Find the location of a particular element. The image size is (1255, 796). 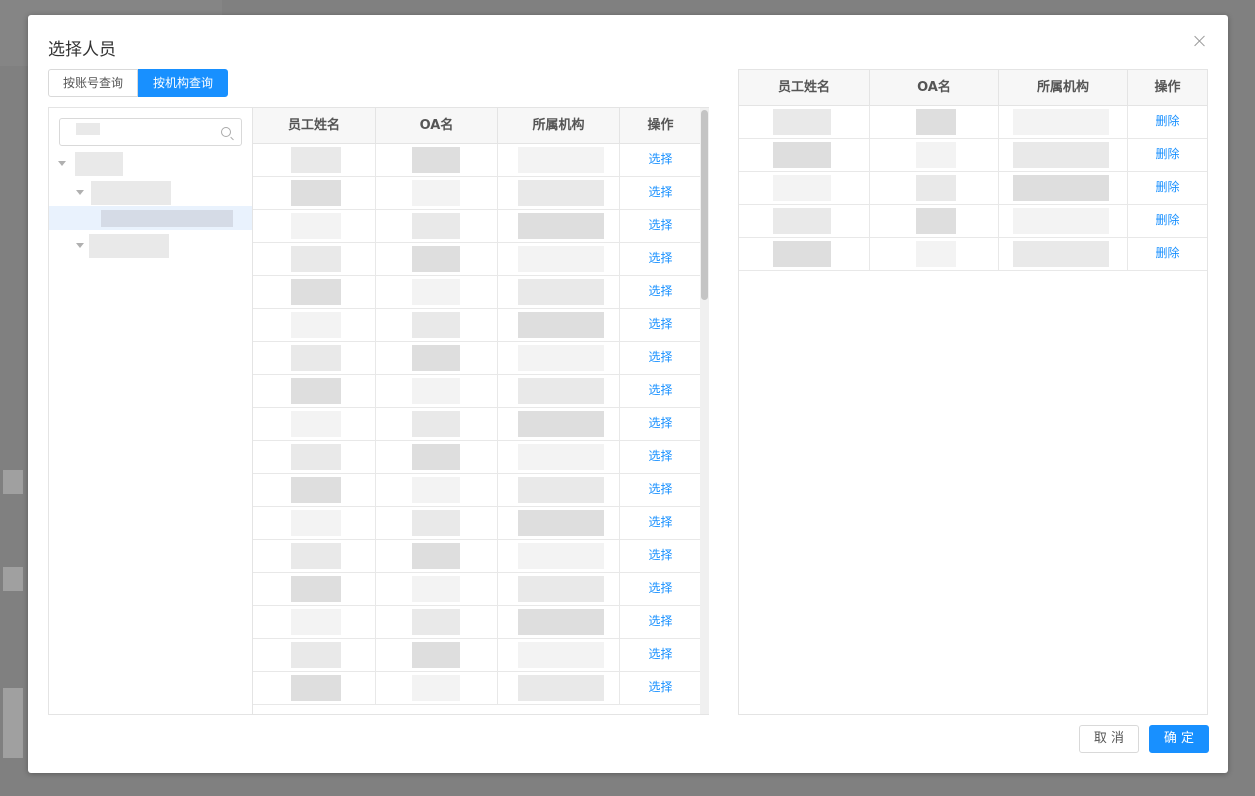

tree-node-root is located at coordinates (150, 164).